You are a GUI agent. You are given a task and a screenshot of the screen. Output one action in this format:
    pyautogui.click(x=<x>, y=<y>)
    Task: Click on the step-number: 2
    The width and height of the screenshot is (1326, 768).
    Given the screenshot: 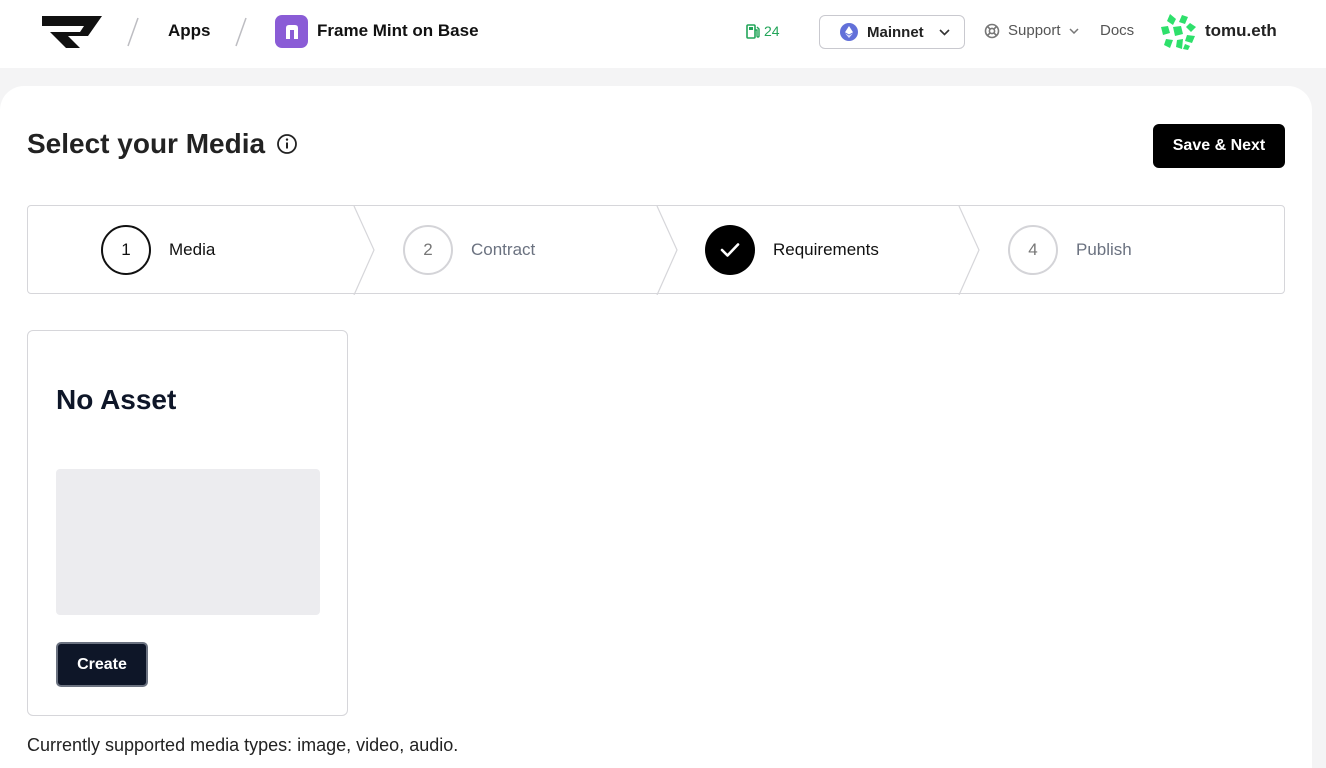 What is the action you would take?
    pyautogui.click(x=428, y=250)
    